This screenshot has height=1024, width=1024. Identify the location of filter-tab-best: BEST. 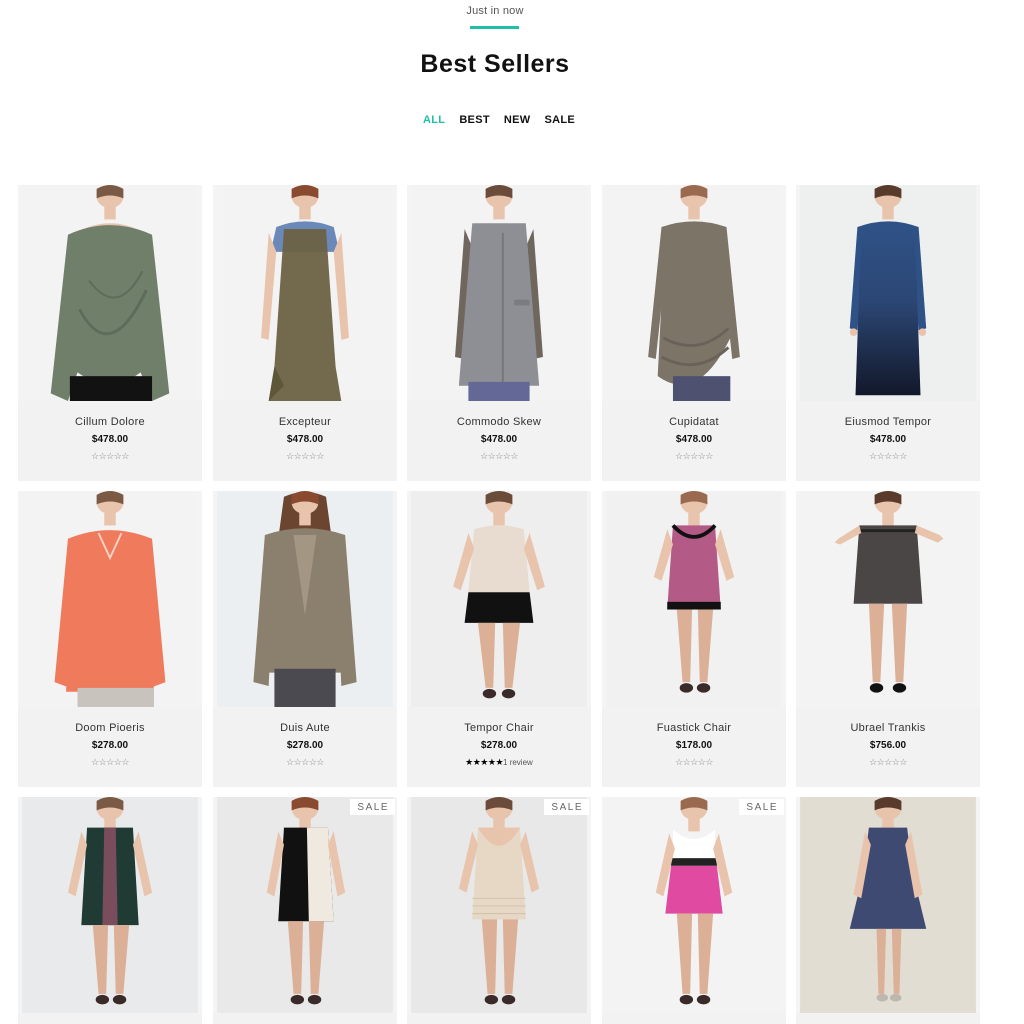
(474, 120).